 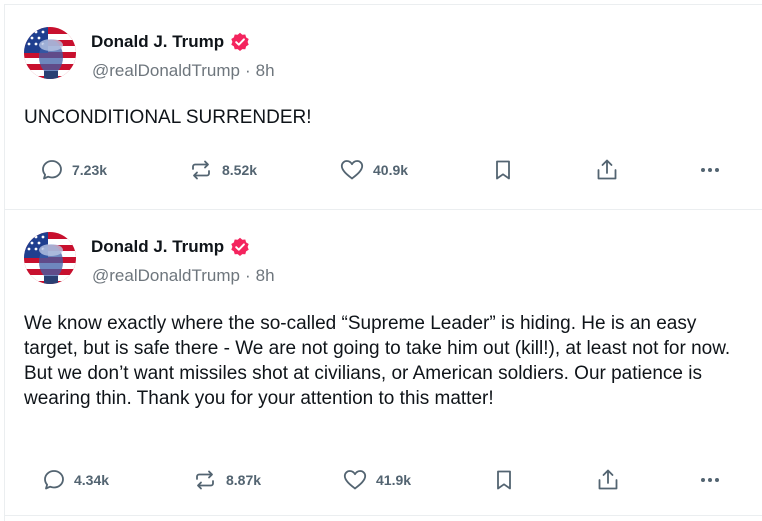 I want to click on reply-count: 4.34k, so click(x=92, y=480).